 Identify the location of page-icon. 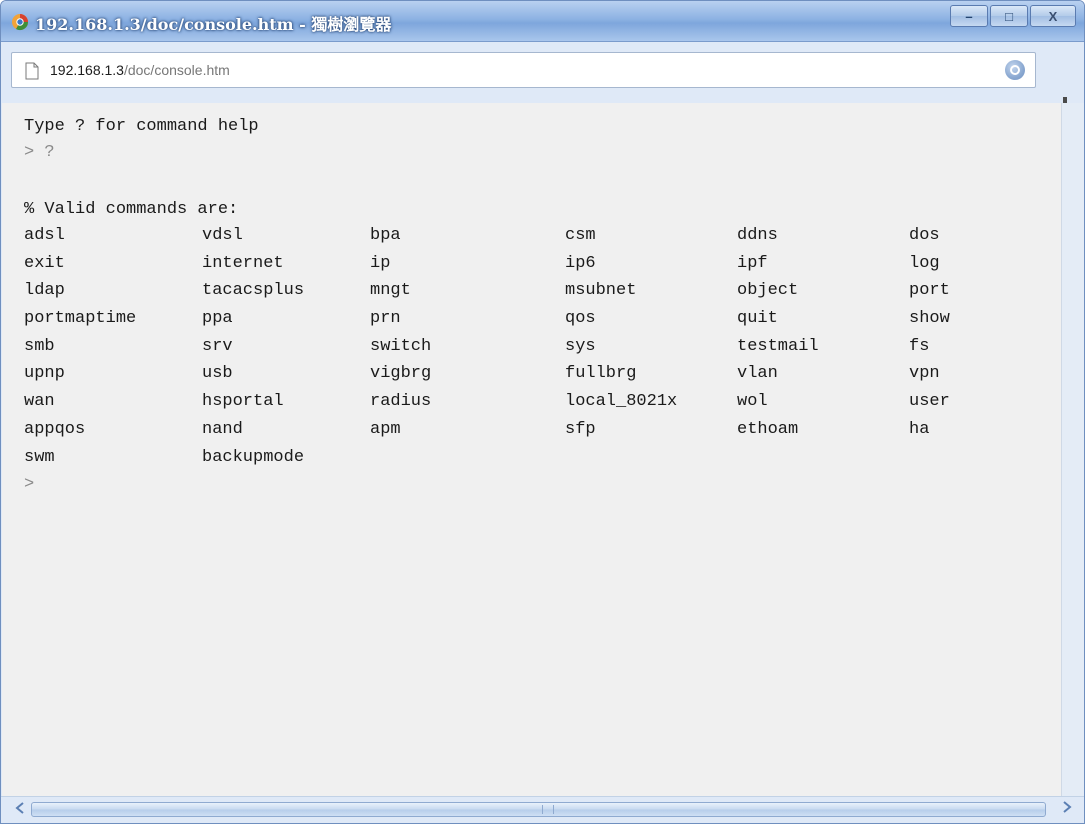
(32, 71).